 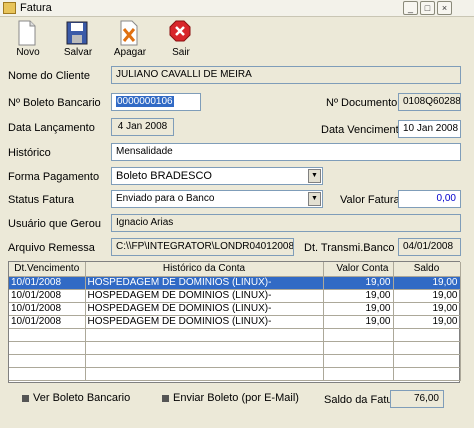 I want to click on arquivo-remessa-field: C:\\FP\INTEGRATOR\LONDR04012008., so click(x=202, y=247).